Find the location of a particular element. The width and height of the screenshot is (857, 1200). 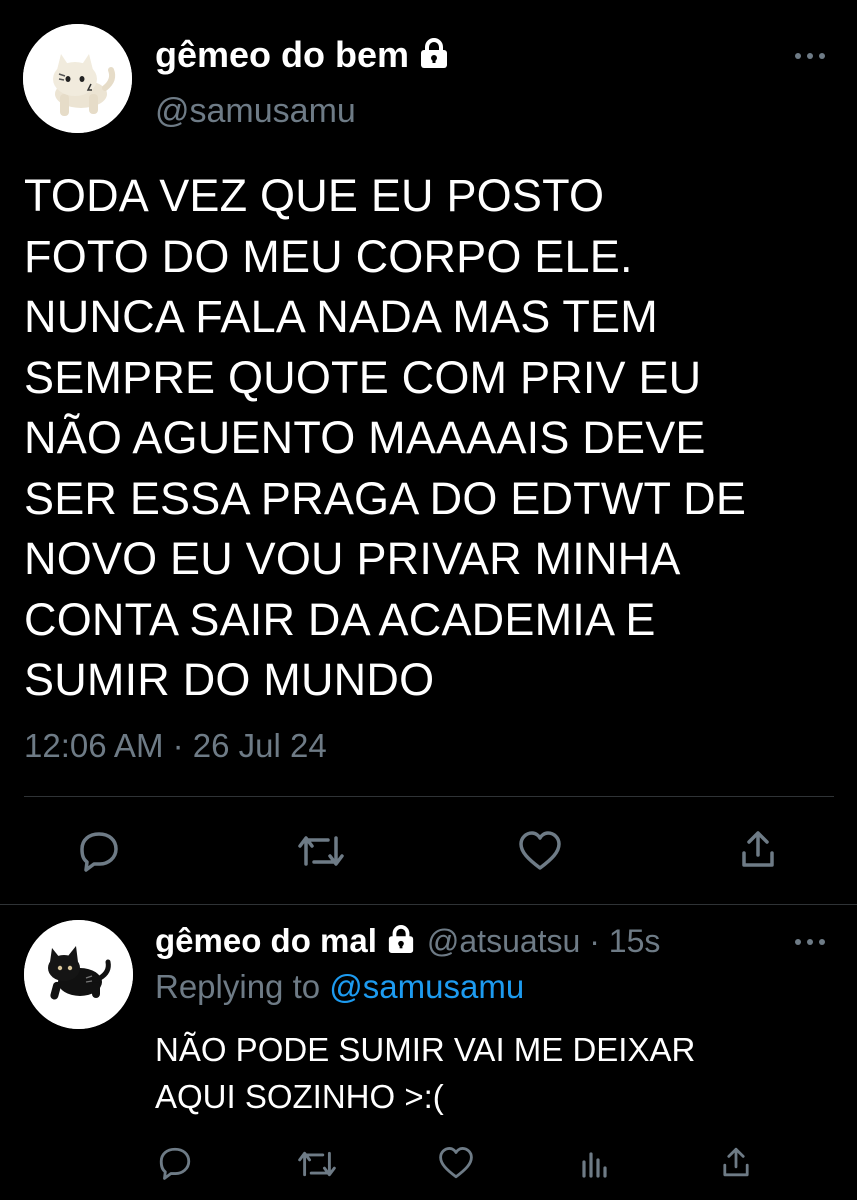

replying-to-line: Replying to @samusamu is located at coordinates (339, 987).